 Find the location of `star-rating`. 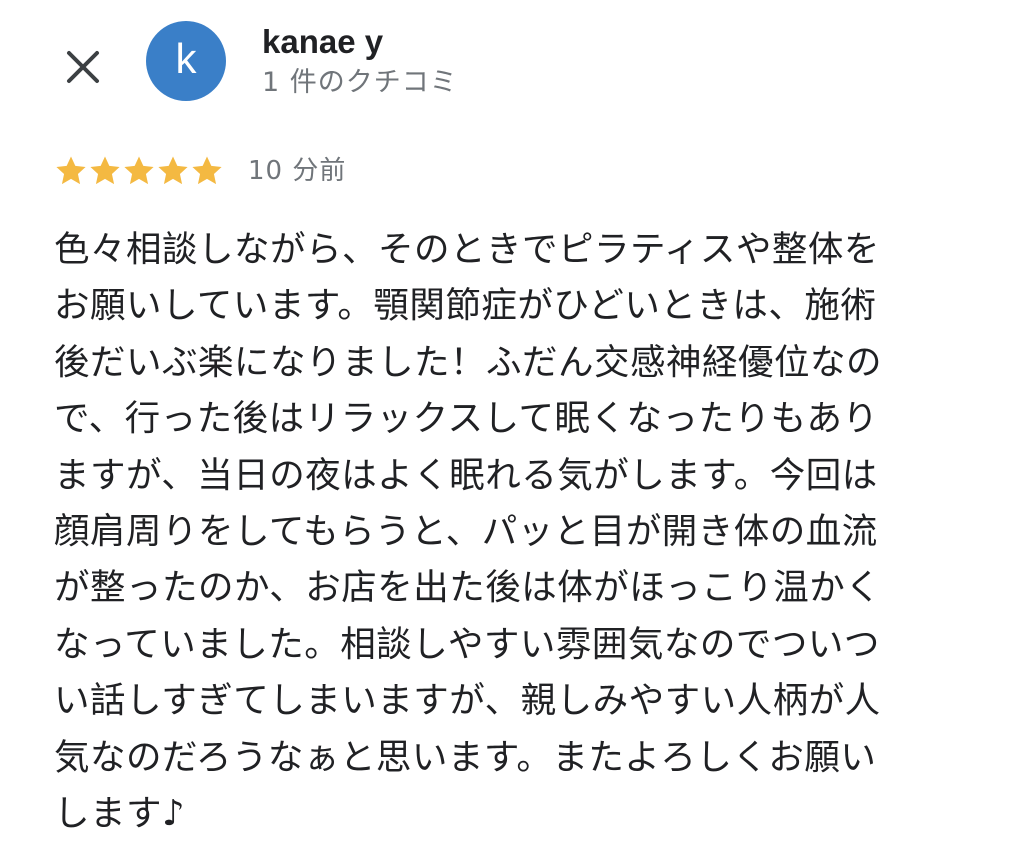

star-rating is located at coordinates (139, 171).